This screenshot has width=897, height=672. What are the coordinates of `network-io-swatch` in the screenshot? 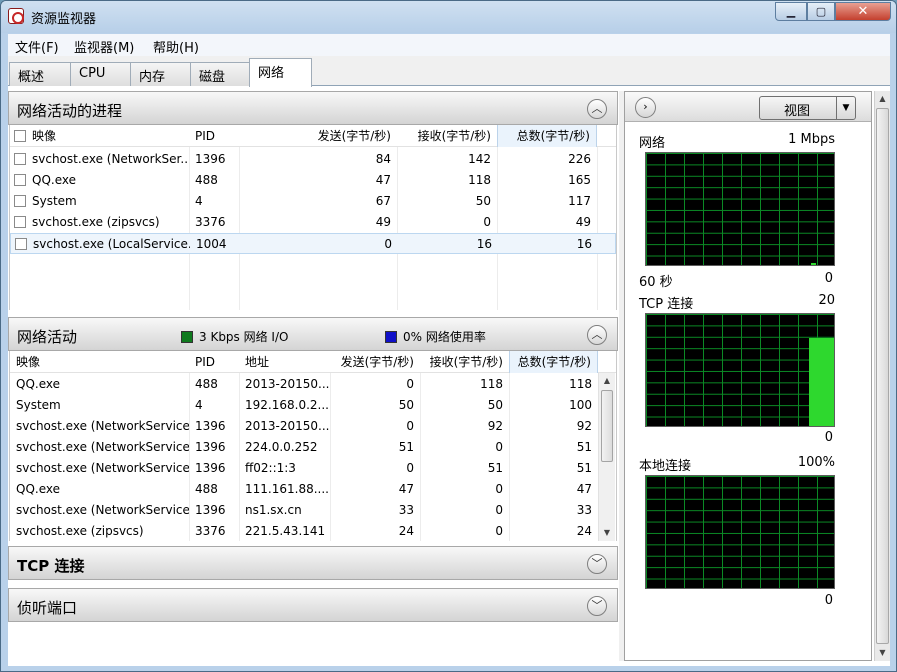 It's located at (187, 337).